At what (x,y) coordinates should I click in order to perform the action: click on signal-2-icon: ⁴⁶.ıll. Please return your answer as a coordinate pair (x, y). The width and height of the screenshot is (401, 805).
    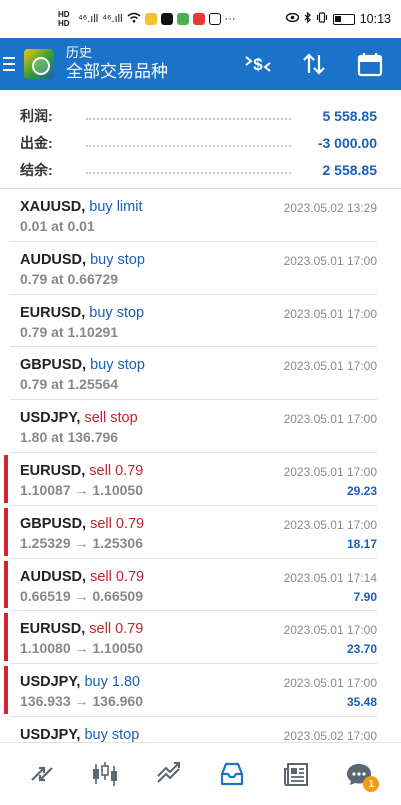
    Looking at the image, I should click on (112, 18).